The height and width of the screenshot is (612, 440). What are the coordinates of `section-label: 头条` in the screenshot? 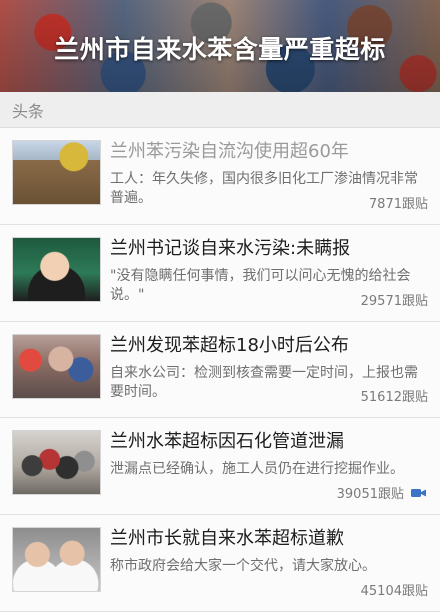 It's located at (28, 111).